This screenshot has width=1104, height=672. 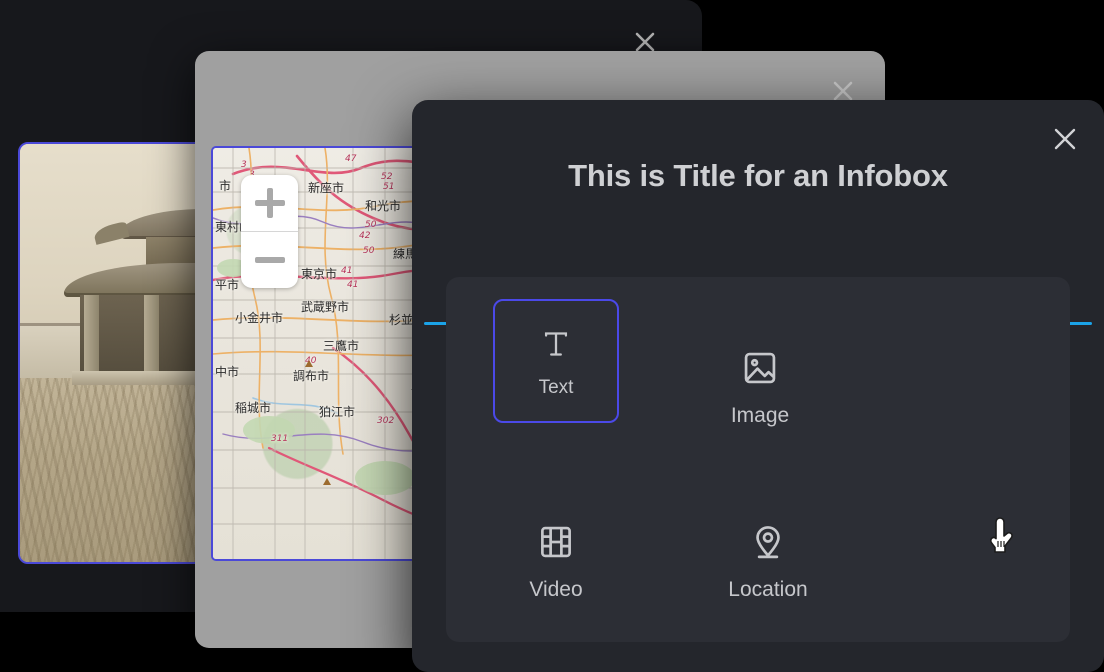 I want to click on text-format-icon, so click(x=556, y=344).